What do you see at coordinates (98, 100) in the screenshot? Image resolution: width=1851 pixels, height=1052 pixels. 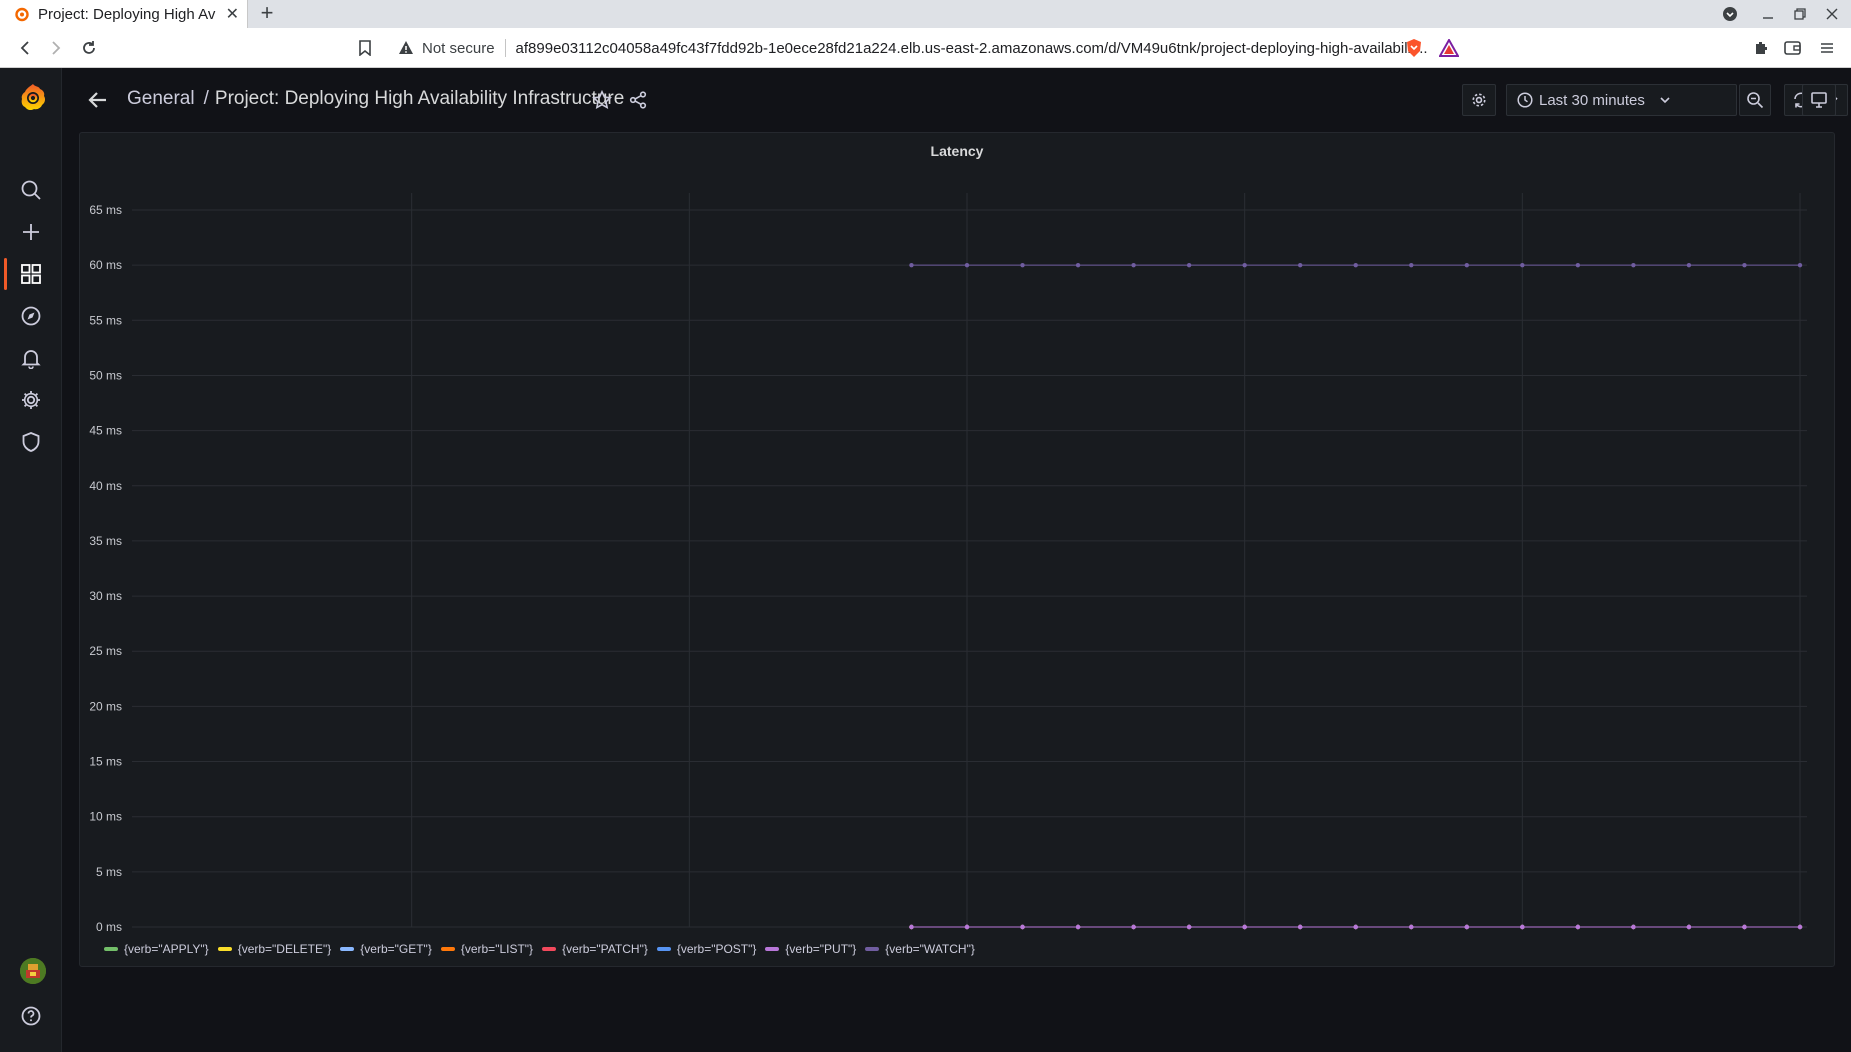 I see `back-arrow-icon` at bounding box center [98, 100].